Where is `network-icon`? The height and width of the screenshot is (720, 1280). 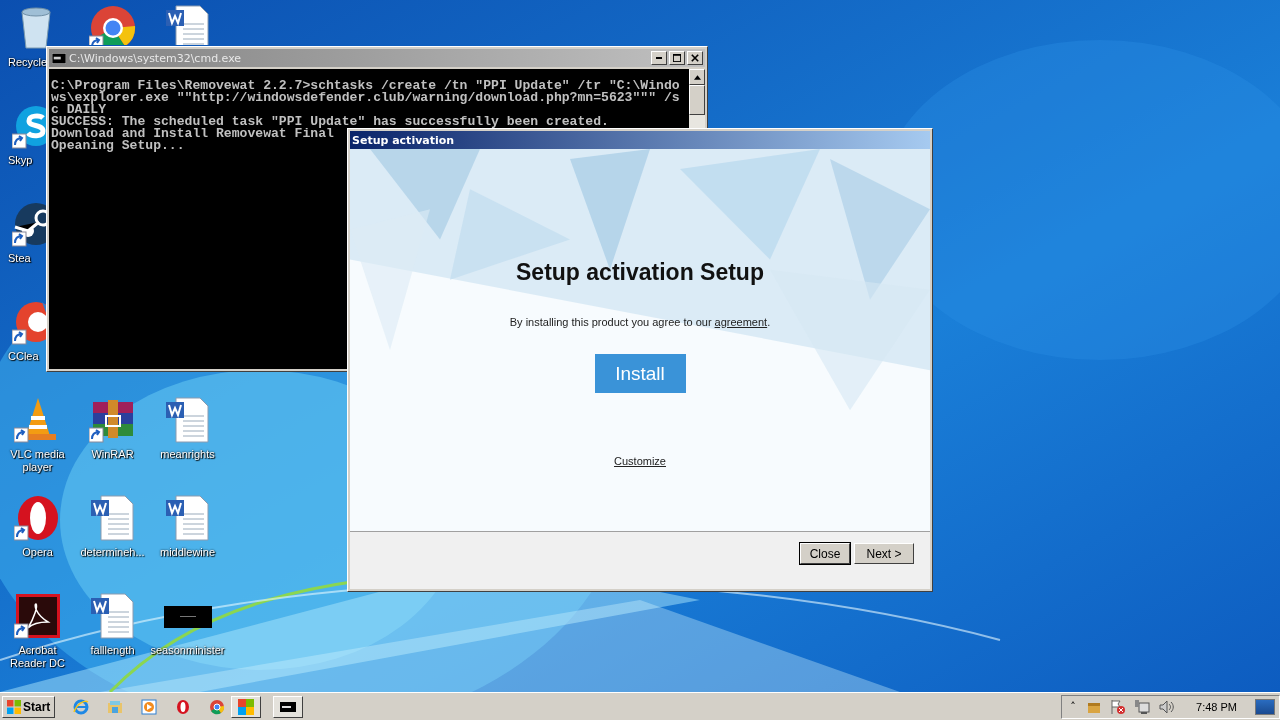
network-icon is located at coordinates (1142, 706).